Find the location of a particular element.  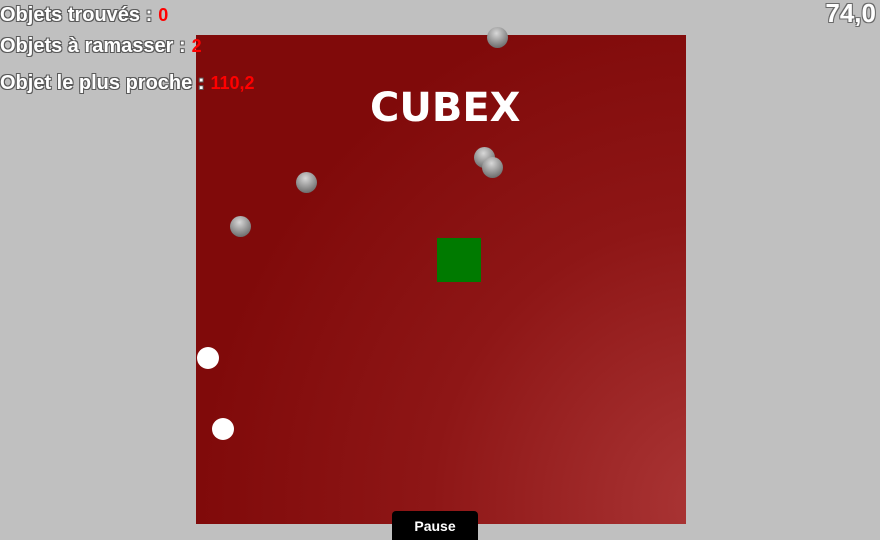

player-cube is located at coordinates (459, 260).